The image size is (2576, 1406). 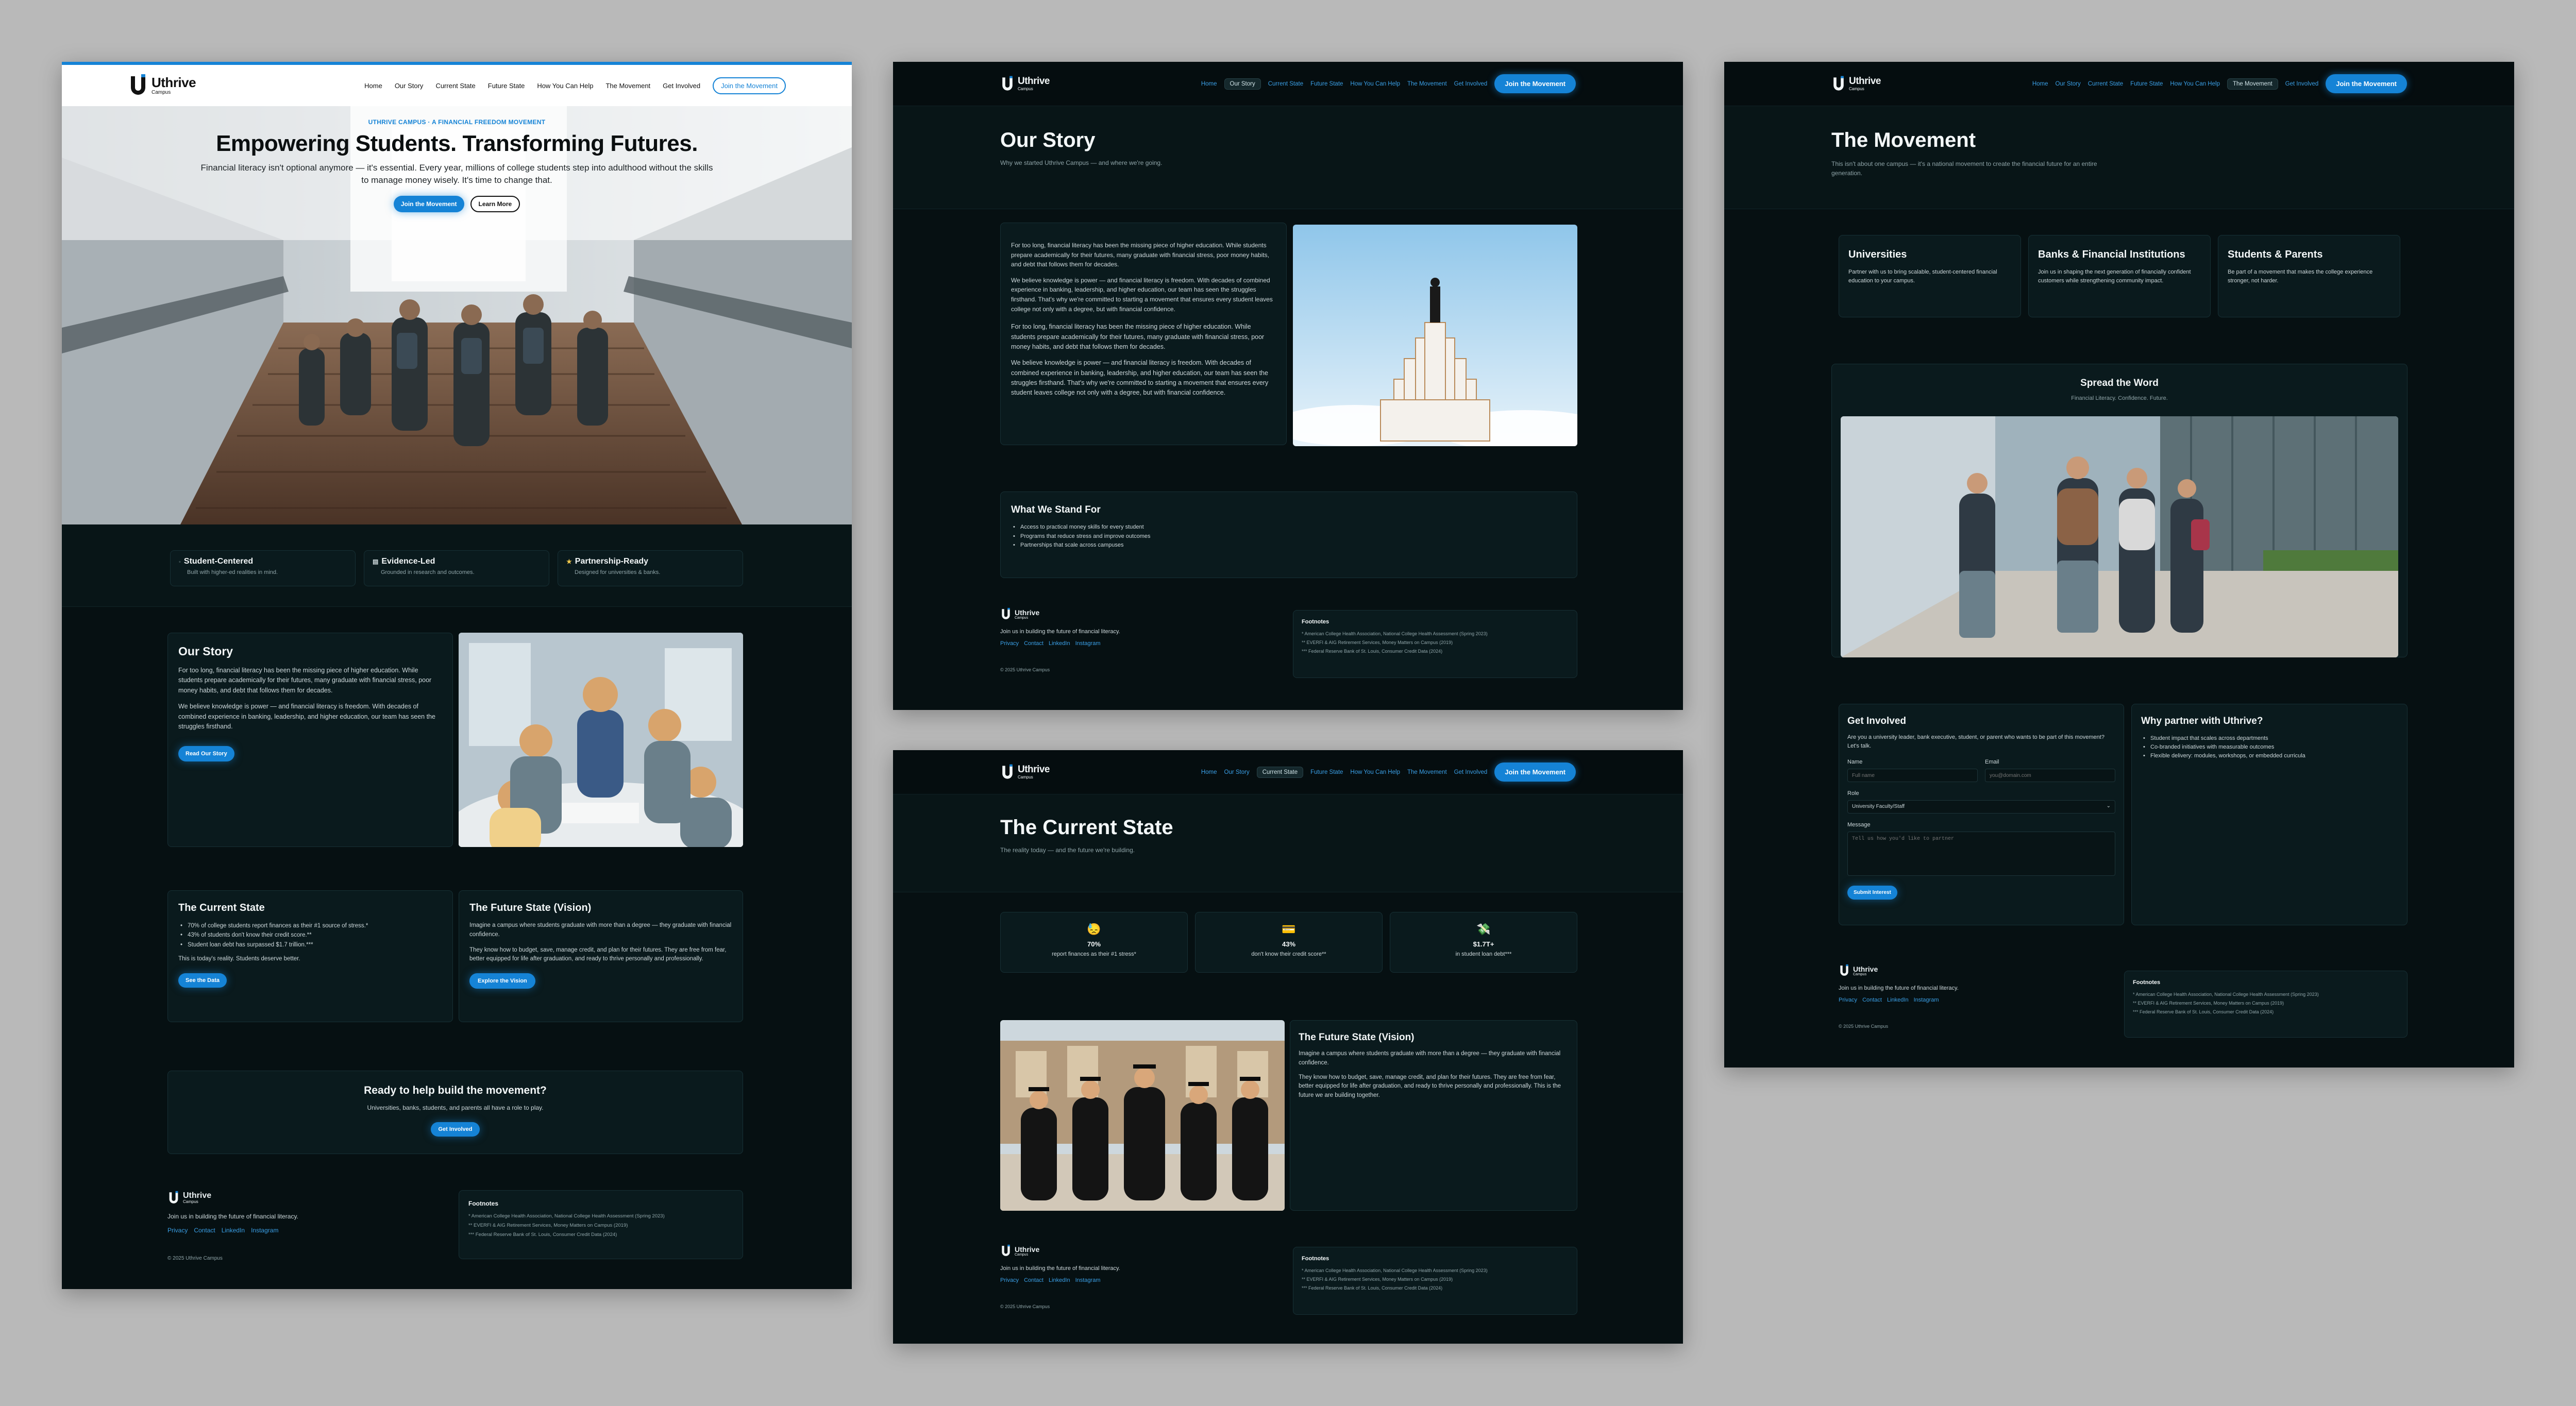 I want to click on movement-footer-privacy: Privacy, so click(x=1848, y=1000).